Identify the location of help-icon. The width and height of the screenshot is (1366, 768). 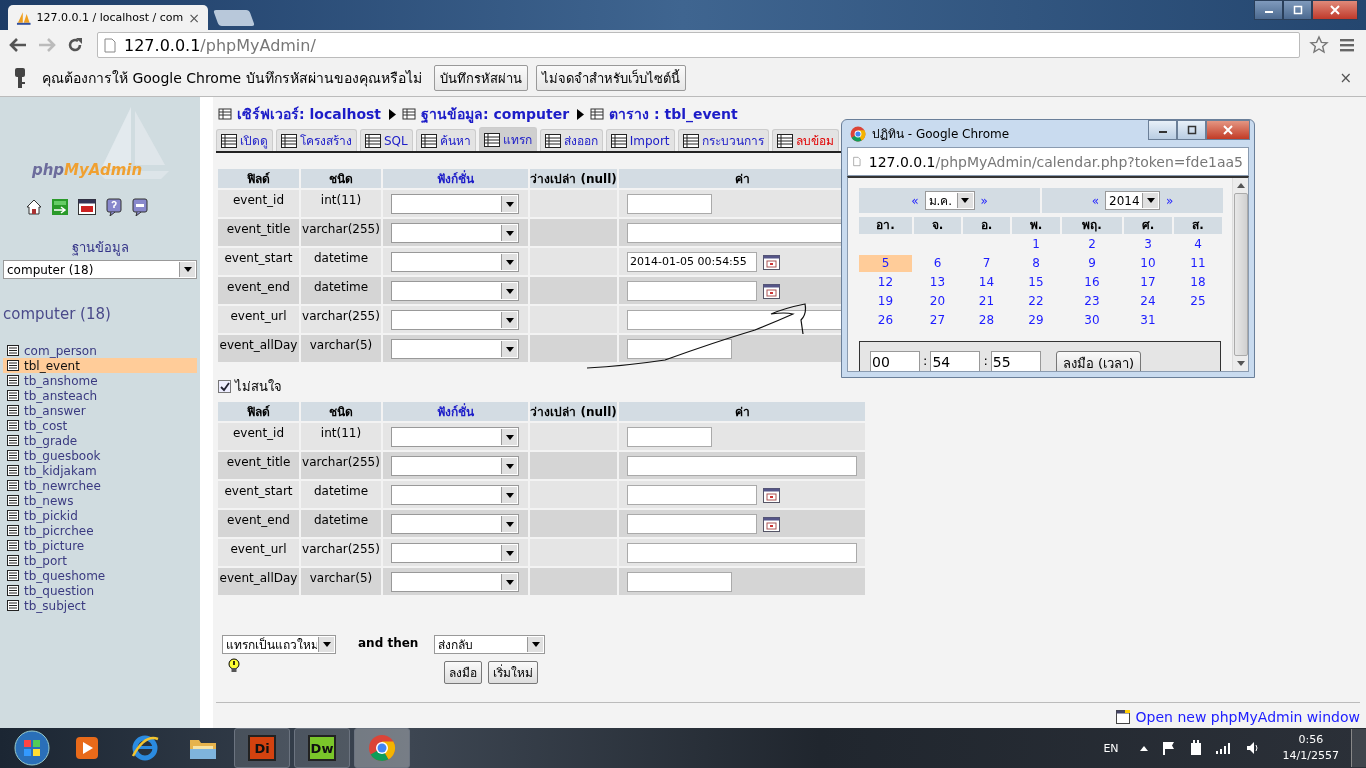
(114, 207).